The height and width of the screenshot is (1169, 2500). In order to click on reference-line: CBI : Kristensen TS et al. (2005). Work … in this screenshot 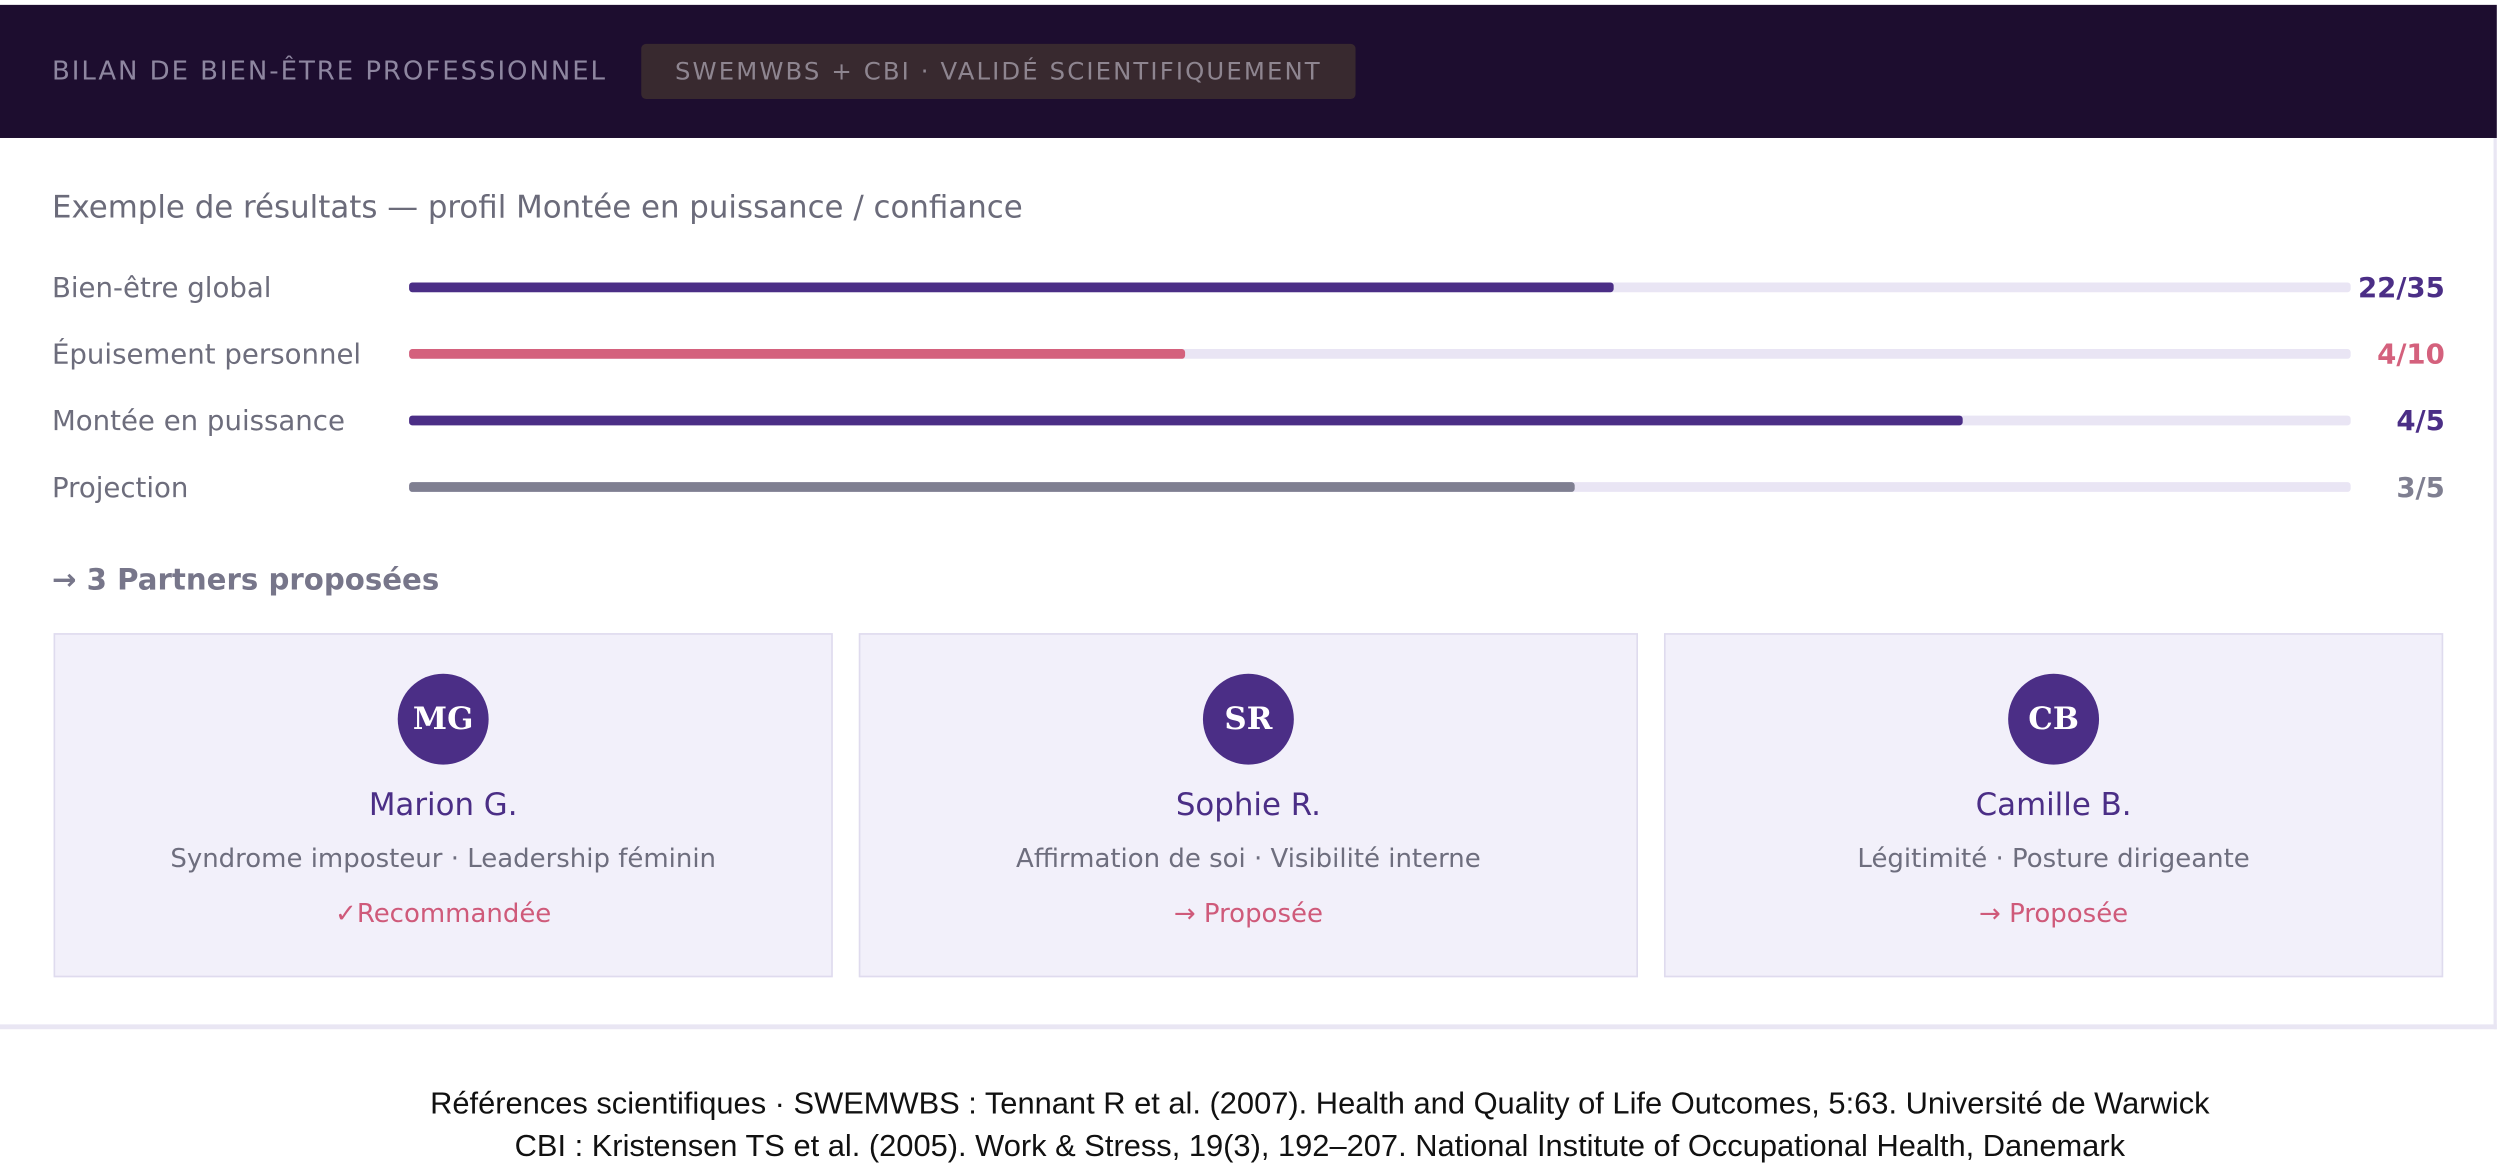, I will do `click(1320, 1146)`.